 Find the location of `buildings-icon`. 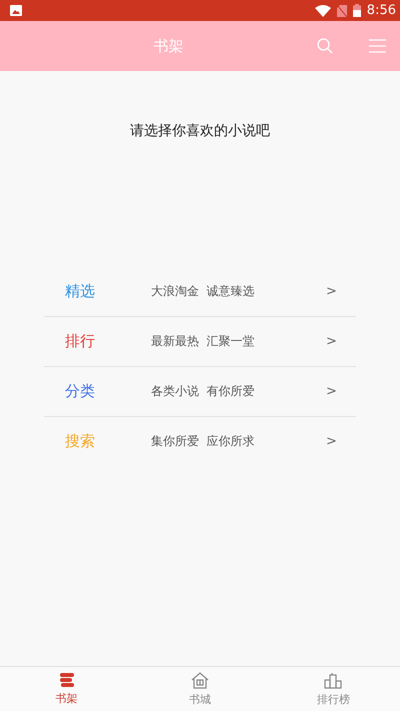

buildings-icon is located at coordinates (333, 680).